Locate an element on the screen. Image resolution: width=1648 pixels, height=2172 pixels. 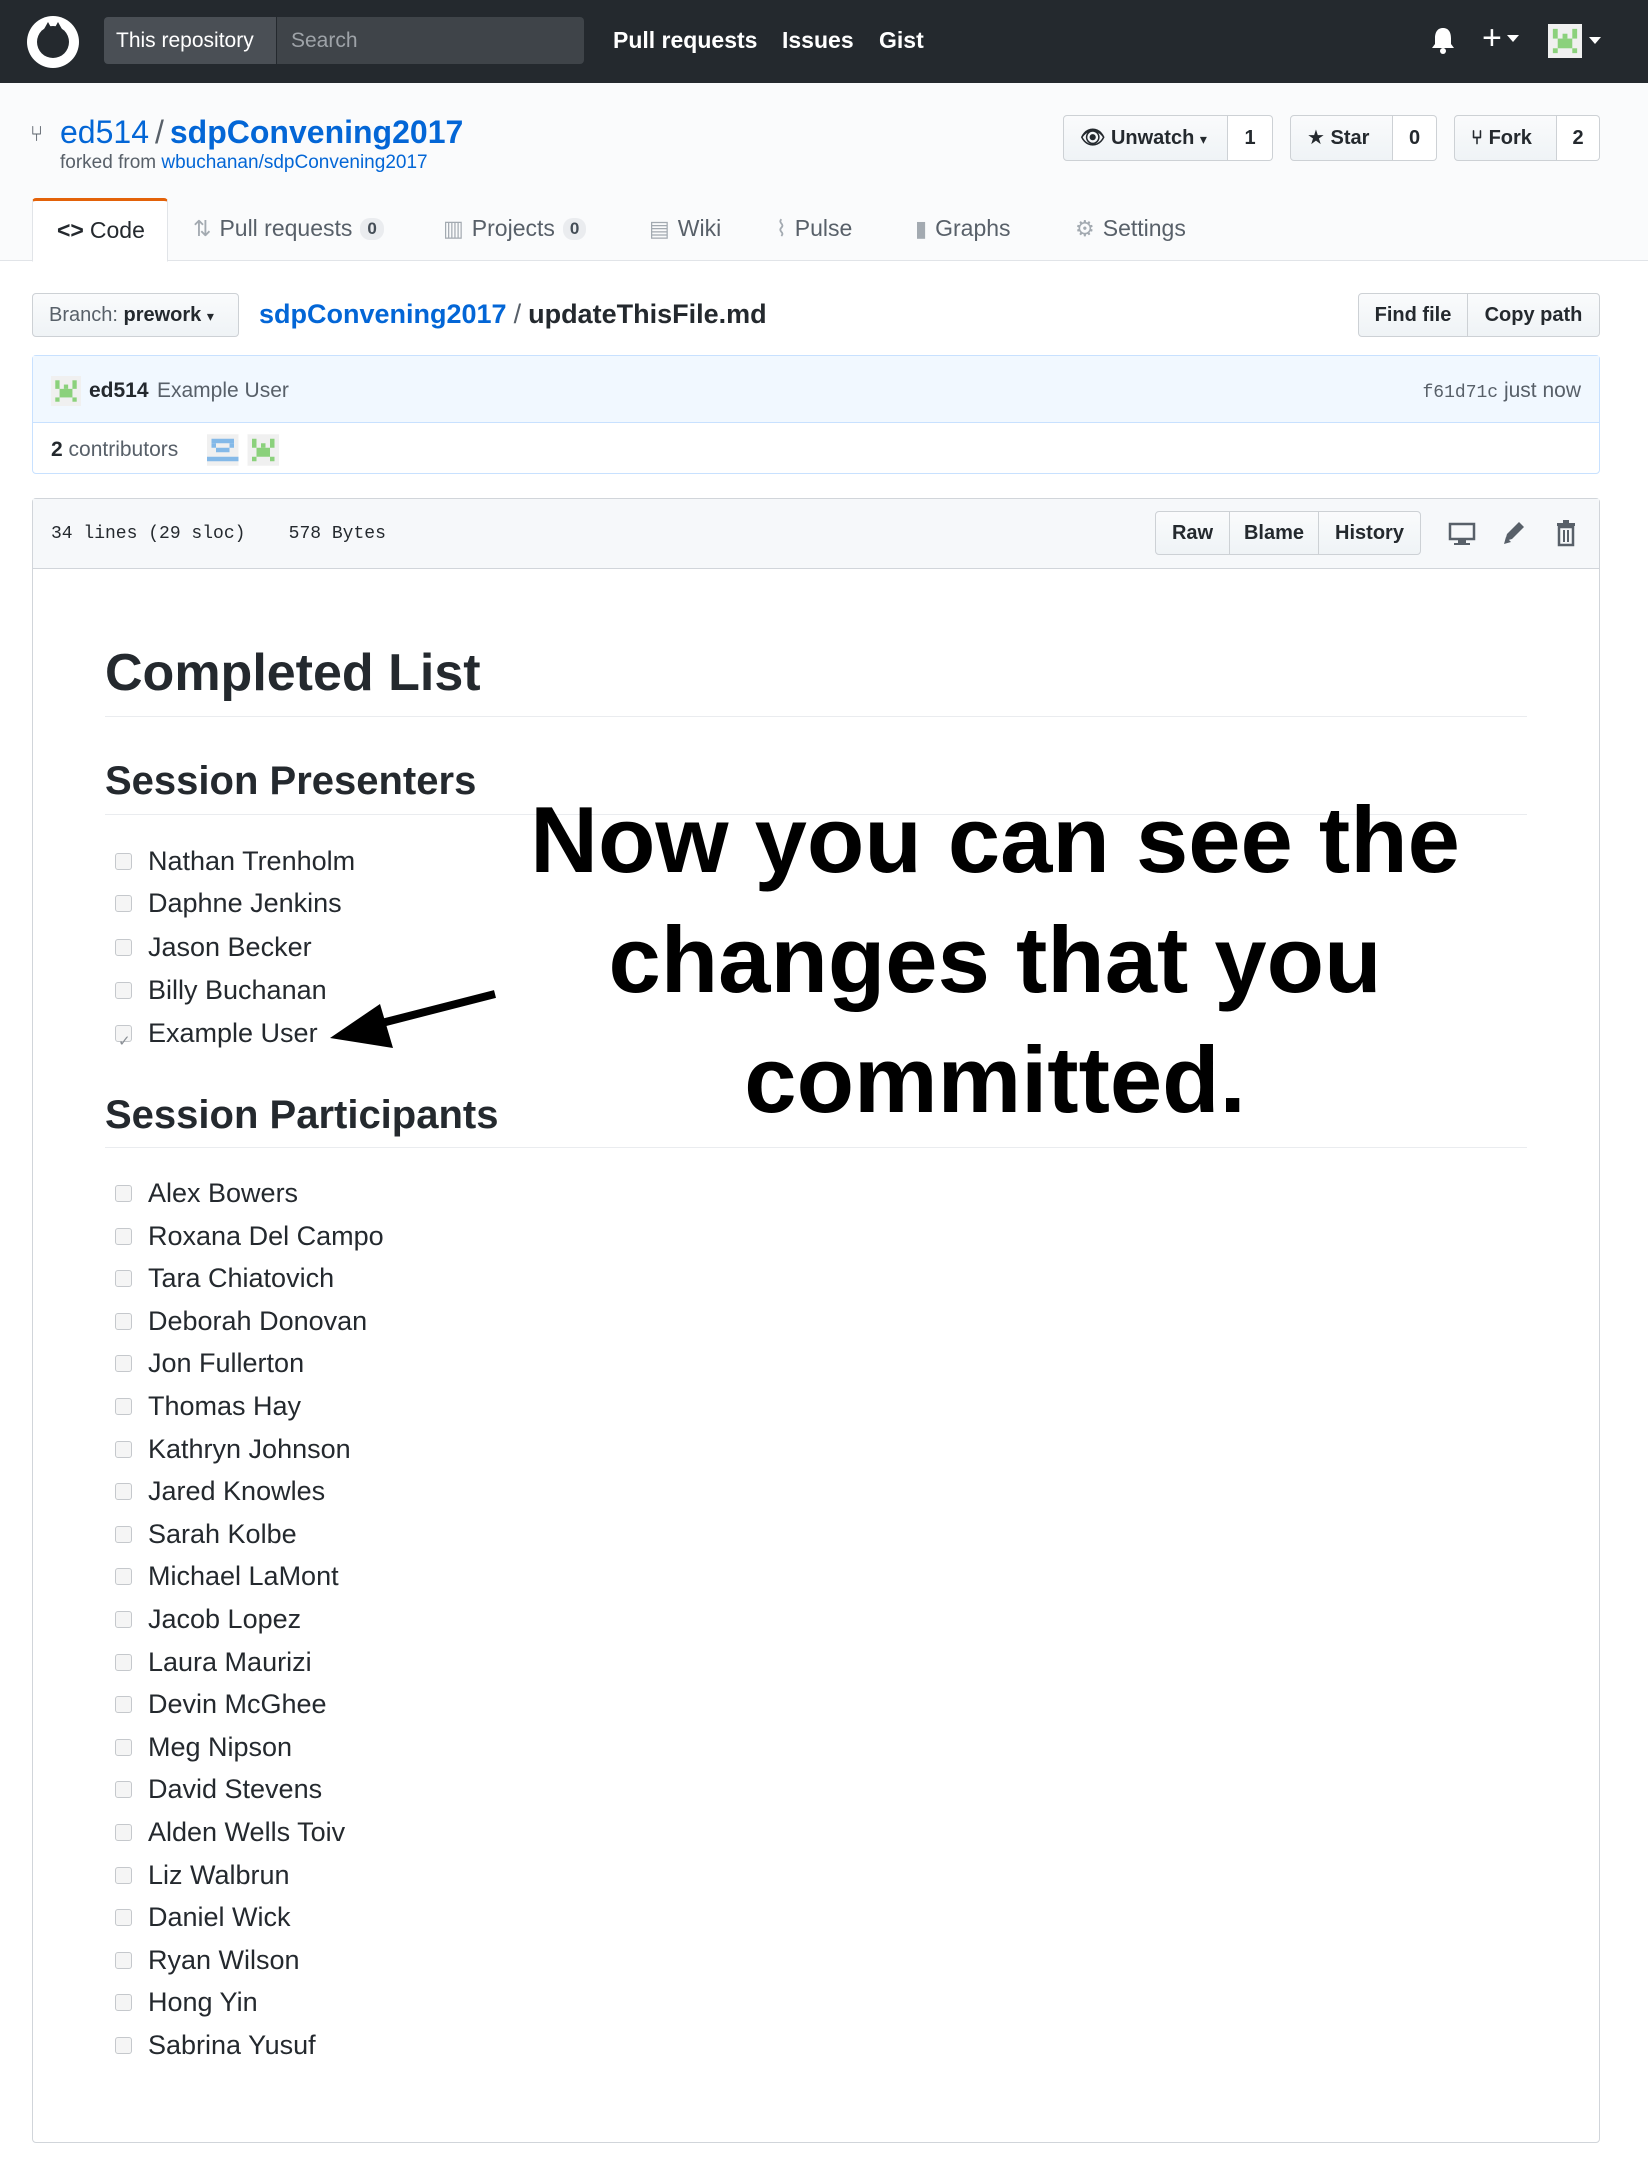
repo-name-link: sdpConvening2017 is located at coordinates (316, 132).